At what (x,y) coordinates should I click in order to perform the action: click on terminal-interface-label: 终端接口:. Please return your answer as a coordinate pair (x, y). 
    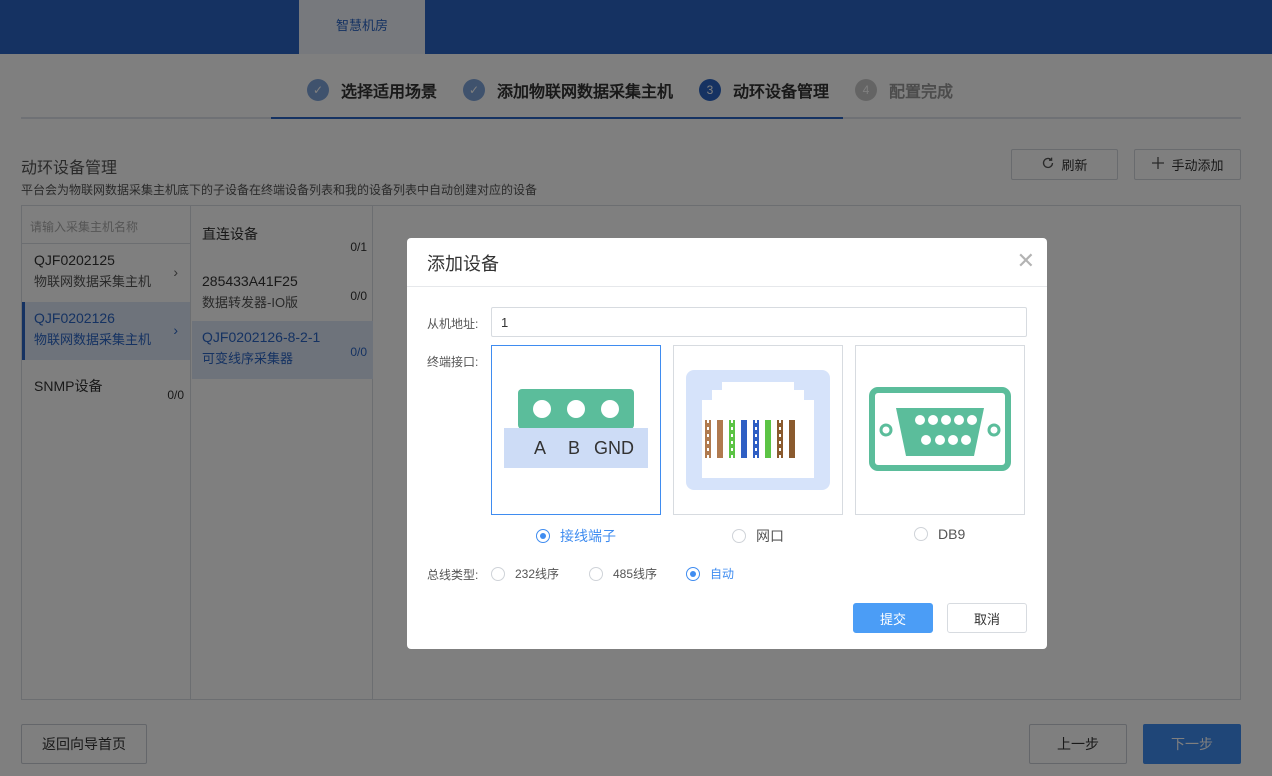
    Looking at the image, I should click on (453, 362).